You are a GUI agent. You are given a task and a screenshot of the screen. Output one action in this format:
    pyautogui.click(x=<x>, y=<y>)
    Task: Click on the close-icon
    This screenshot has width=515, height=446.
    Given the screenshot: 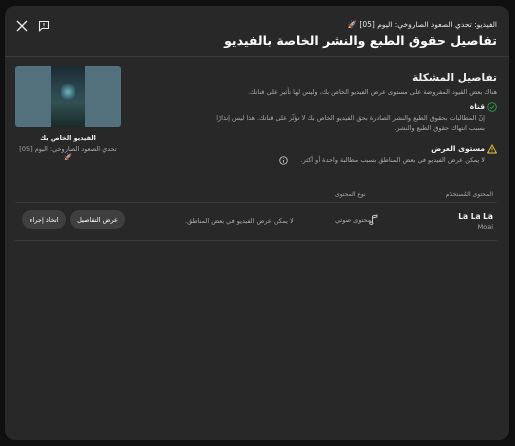 What is the action you would take?
    pyautogui.click(x=22, y=26)
    